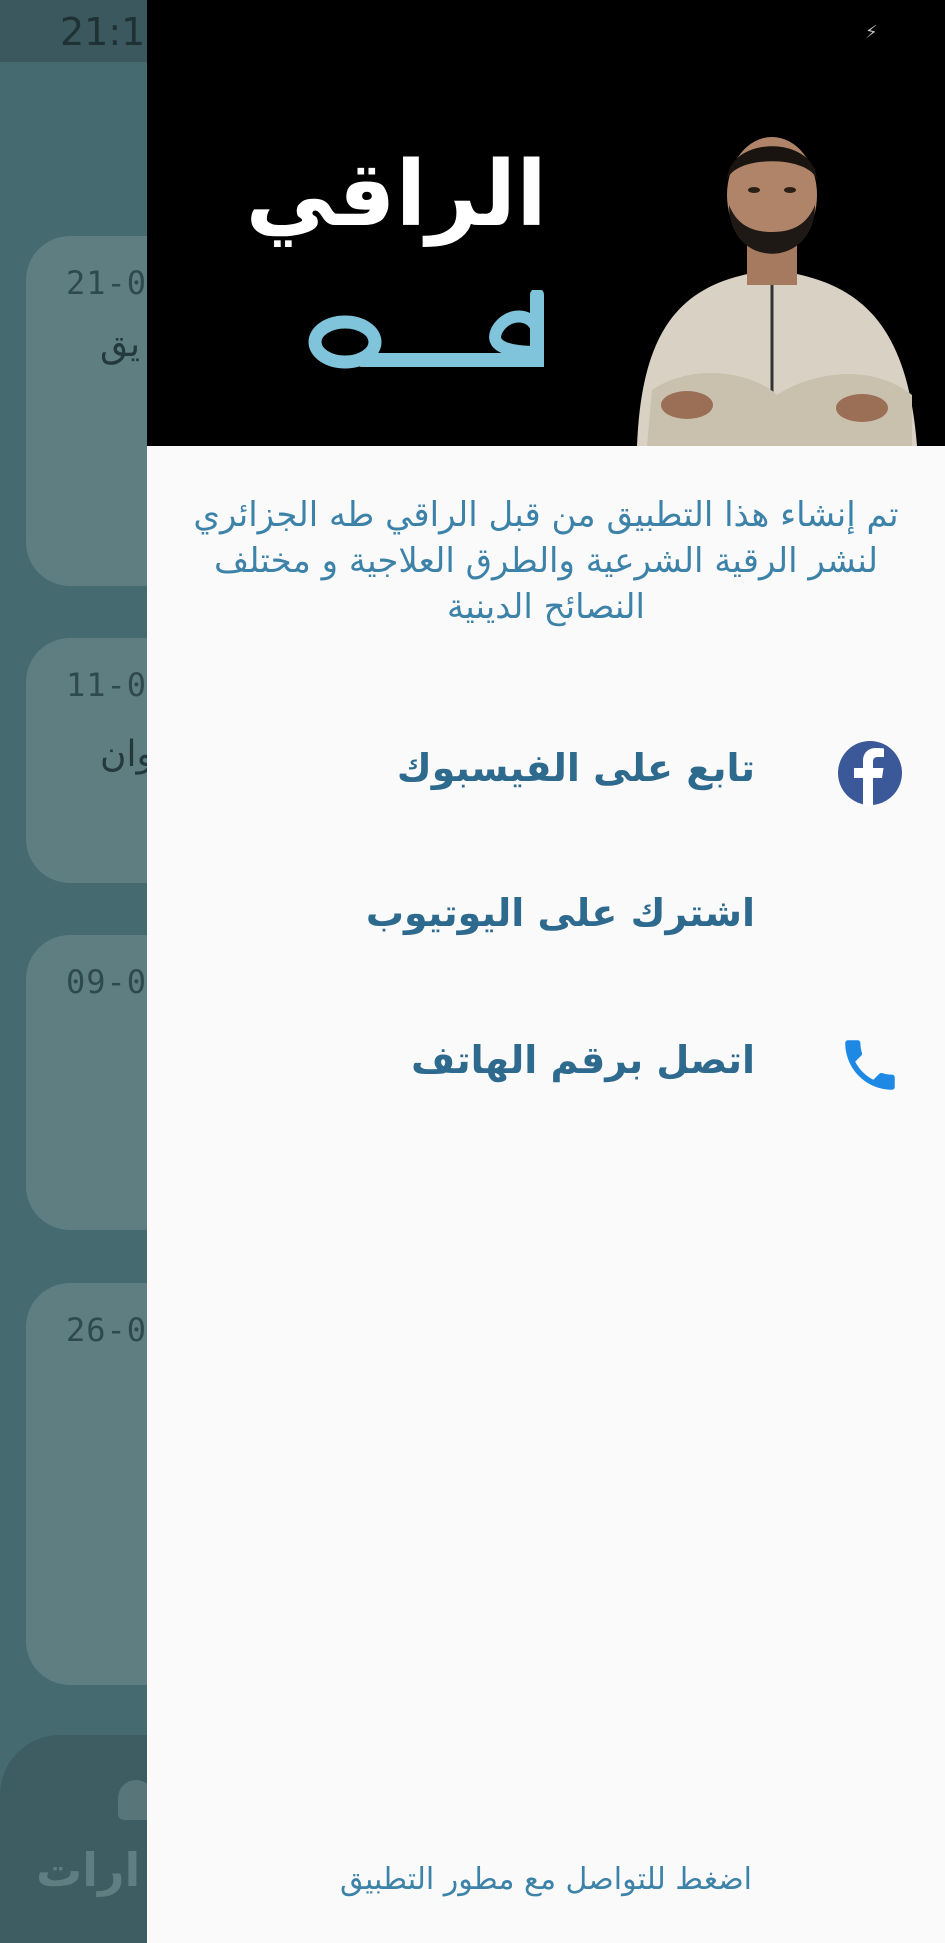  I want to click on brand-name-logo, so click(426, 329).